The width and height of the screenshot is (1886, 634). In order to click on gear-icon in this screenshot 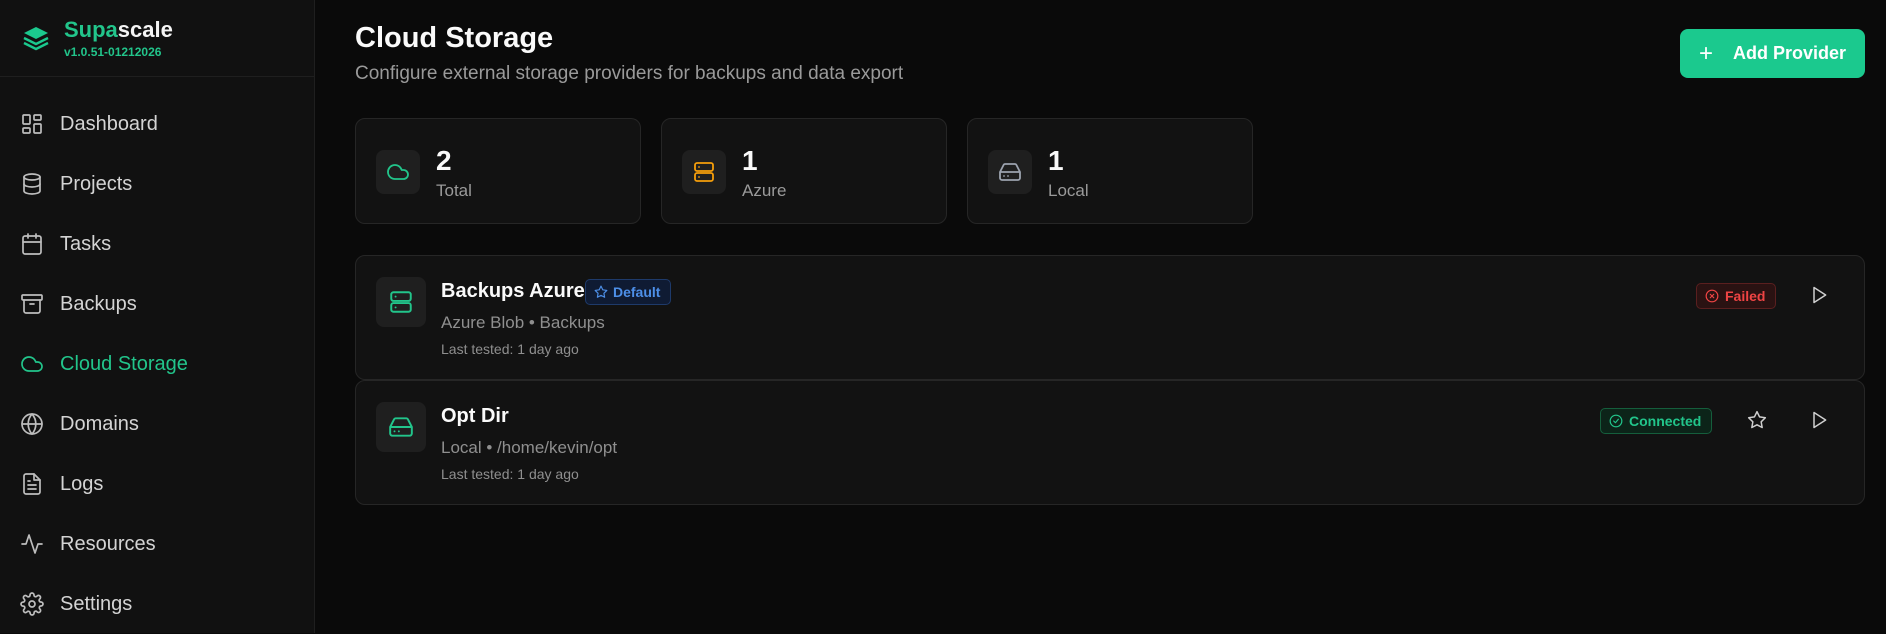, I will do `click(32, 604)`.